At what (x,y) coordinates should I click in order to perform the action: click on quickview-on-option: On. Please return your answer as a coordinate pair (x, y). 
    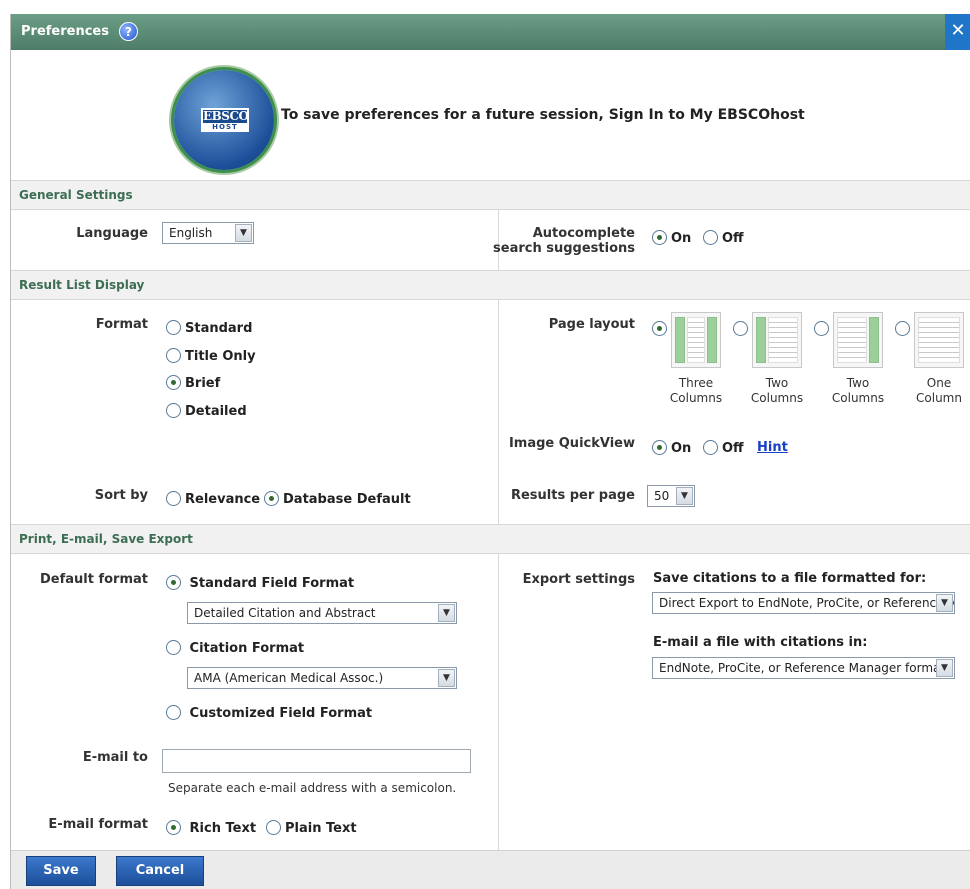
    Looking at the image, I should click on (671, 448).